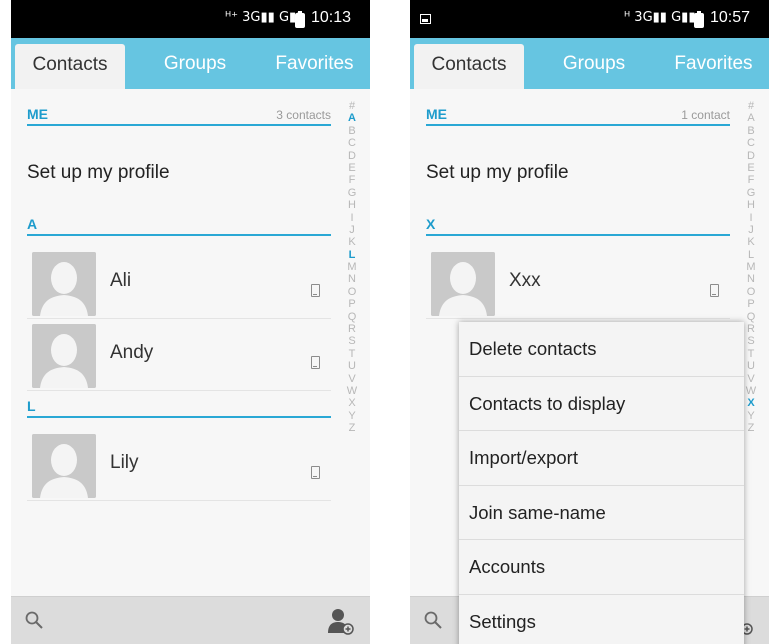  What do you see at coordinates (601, 567) in the screenshot?
I see `menu-item-accounts: Accounts` at bounding box center [601, 567].